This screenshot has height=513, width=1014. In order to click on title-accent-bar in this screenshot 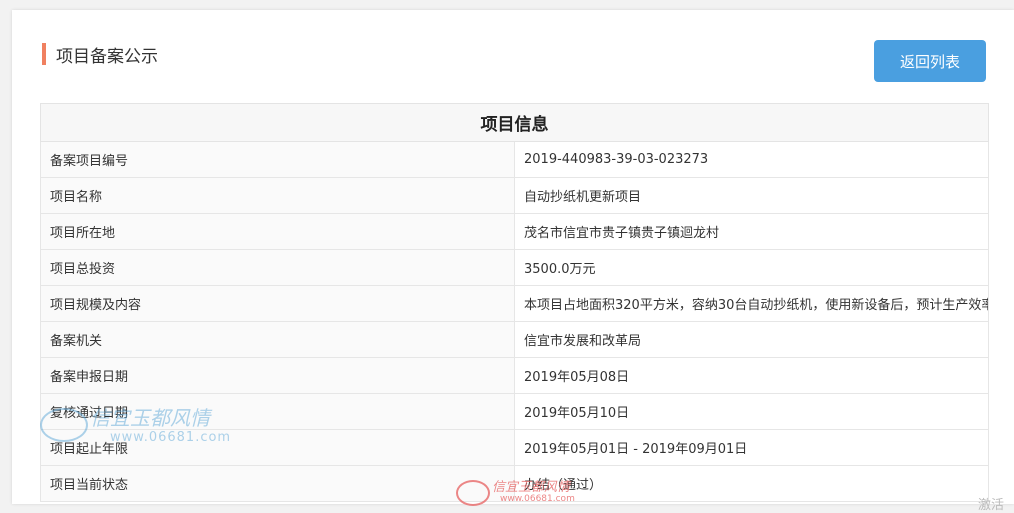, I will do `click(44, 54)`.